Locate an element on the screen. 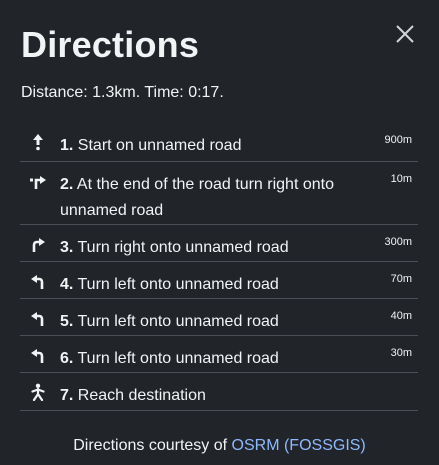 This screenshot has width=439, height=465. direction-step-4: 4. Turn left onto unnamed road 70m is located at coordinates (219, 280).